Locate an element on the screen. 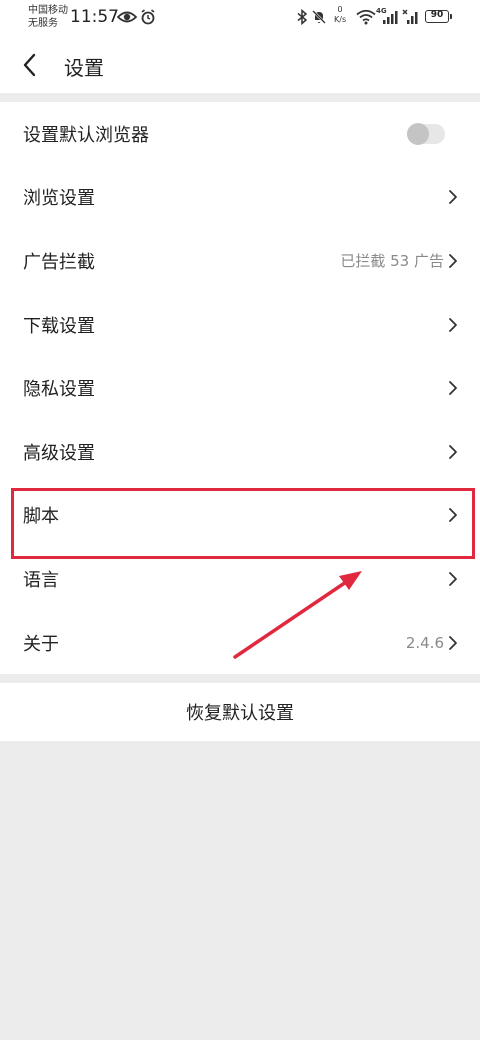  settings-row-label: 设置默认浏览器 is located at coordinates (86, 135).